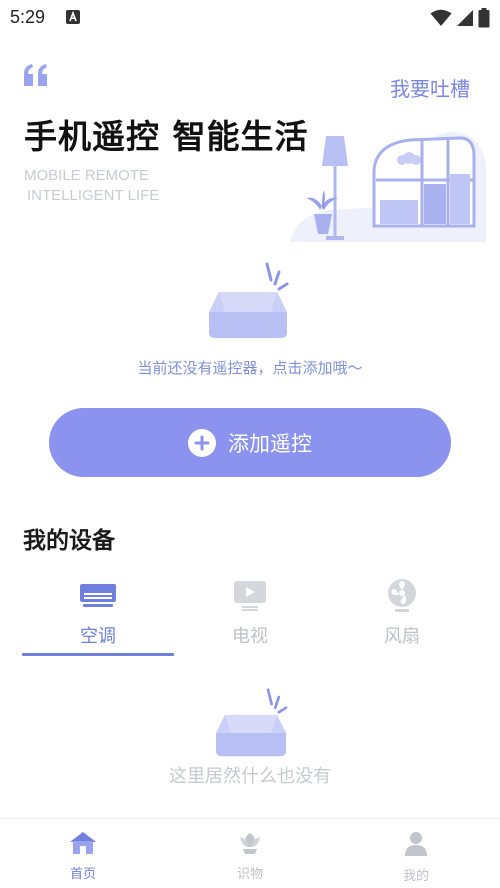 Image resolution: width=500 pixels, height=888 pixels. What do you see at coordinates (250, 776) in the screenshot?
I see `empty-device-text: 这里居然什么也没有` at bounding box center [250, 776].